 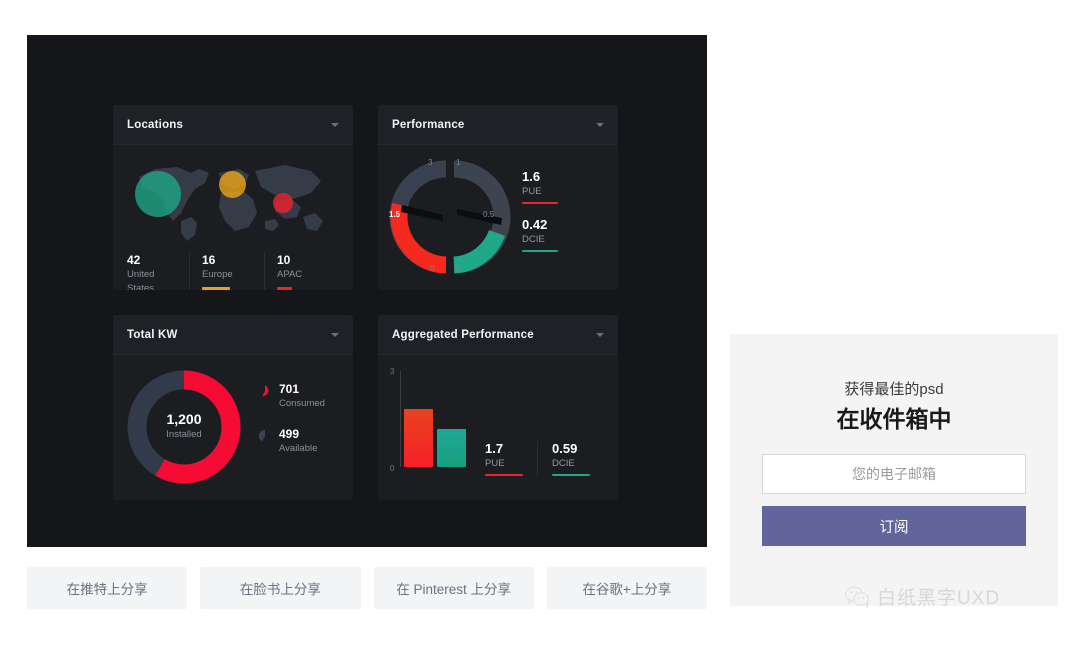 I want to click on card-header-locations: Locations, so click(x=233, y=125).